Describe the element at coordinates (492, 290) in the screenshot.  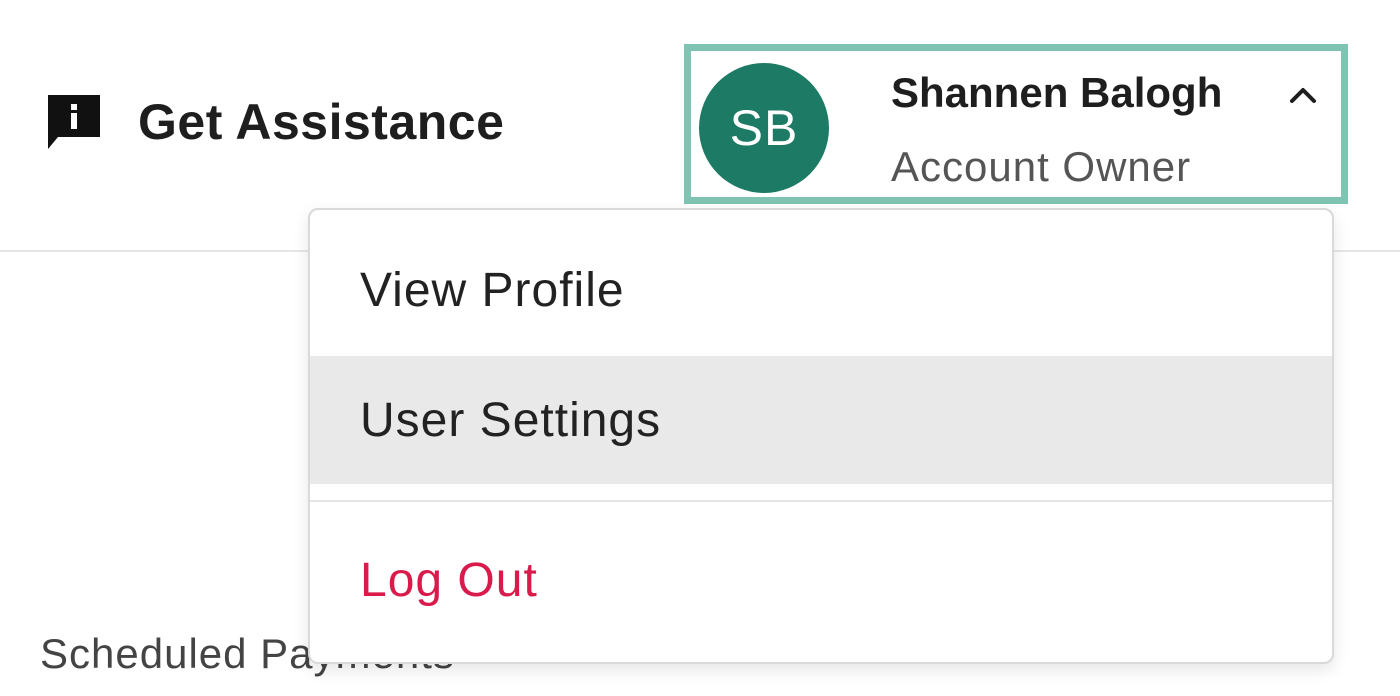
I see `menu-item-label: View Profile` at that location.